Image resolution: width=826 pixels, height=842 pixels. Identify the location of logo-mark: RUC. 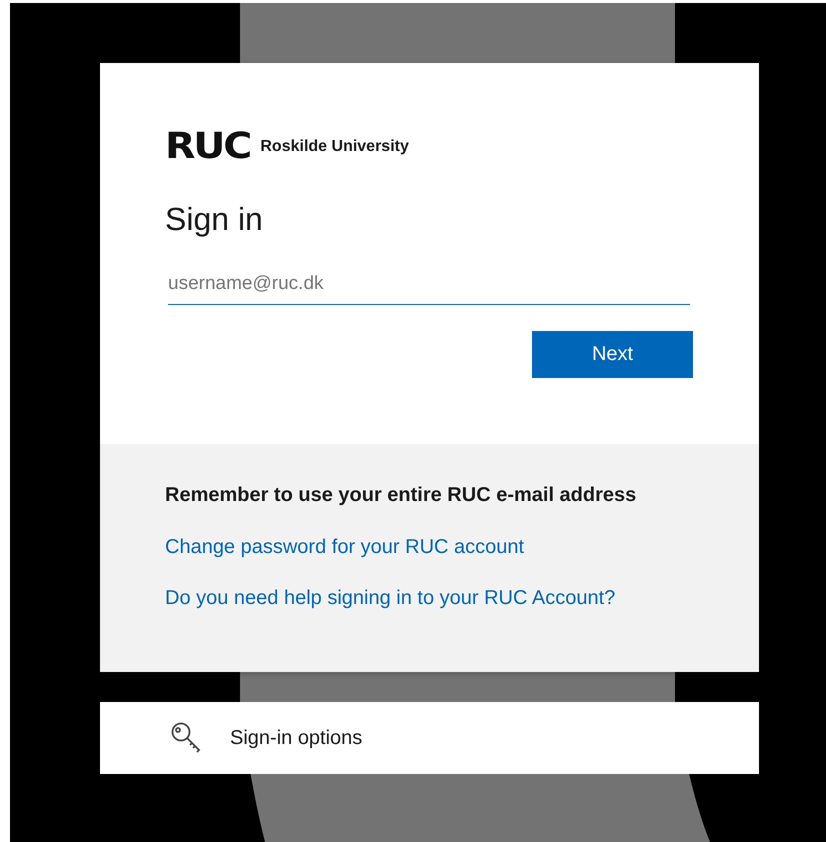
(207, 147).